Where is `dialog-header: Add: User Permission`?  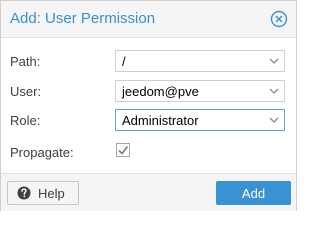
dialog-header: Add: User Permission is located at coordinates (148, 19).